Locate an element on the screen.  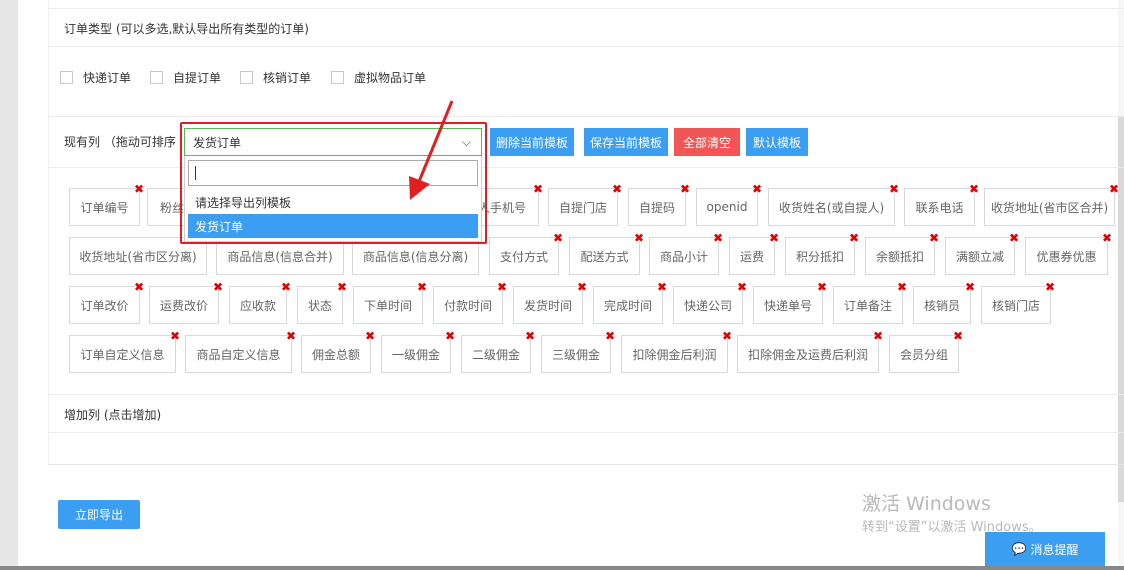
column-chip: 满额立减 ✖ is located at coordinates (982, 253).